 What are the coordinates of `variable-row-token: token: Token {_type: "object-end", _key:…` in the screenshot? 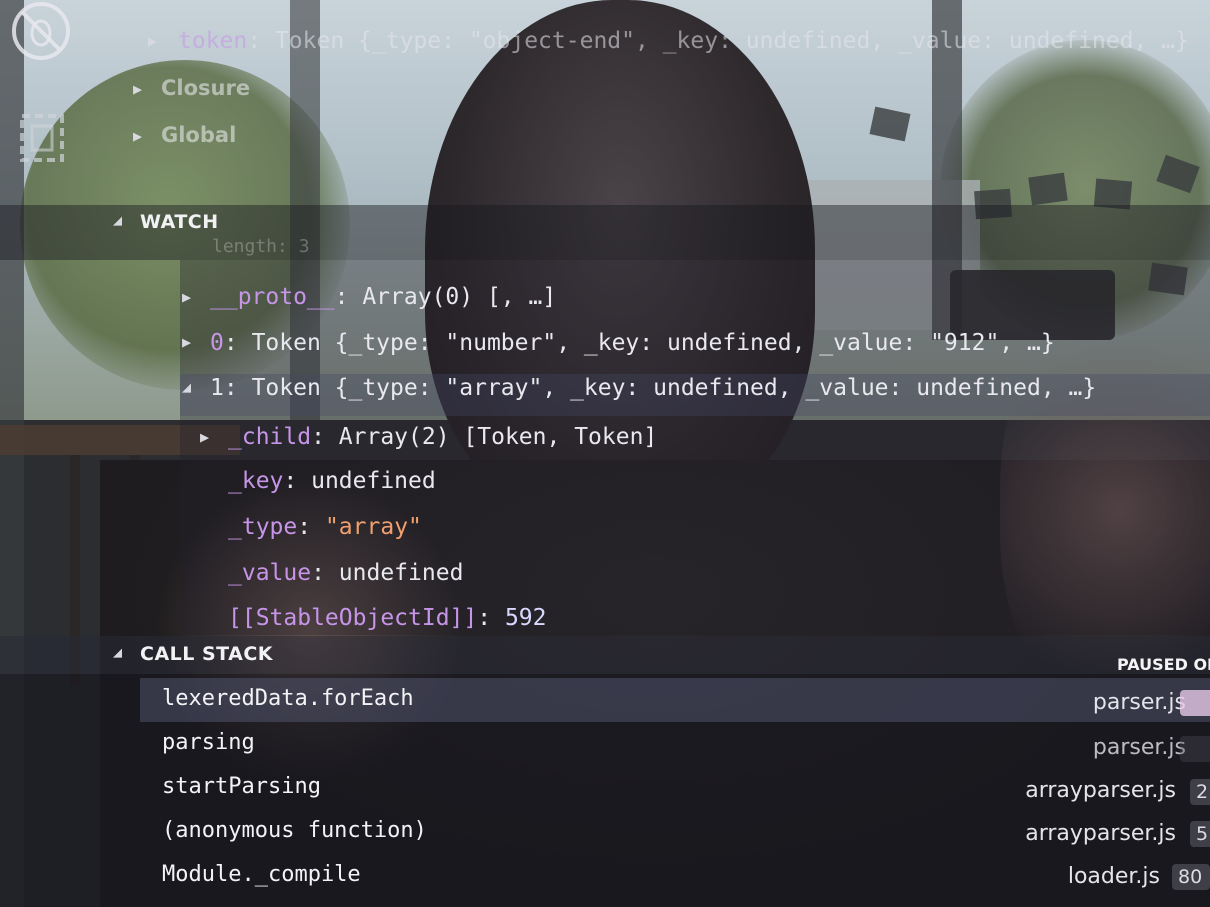 It's located at (683, 41).